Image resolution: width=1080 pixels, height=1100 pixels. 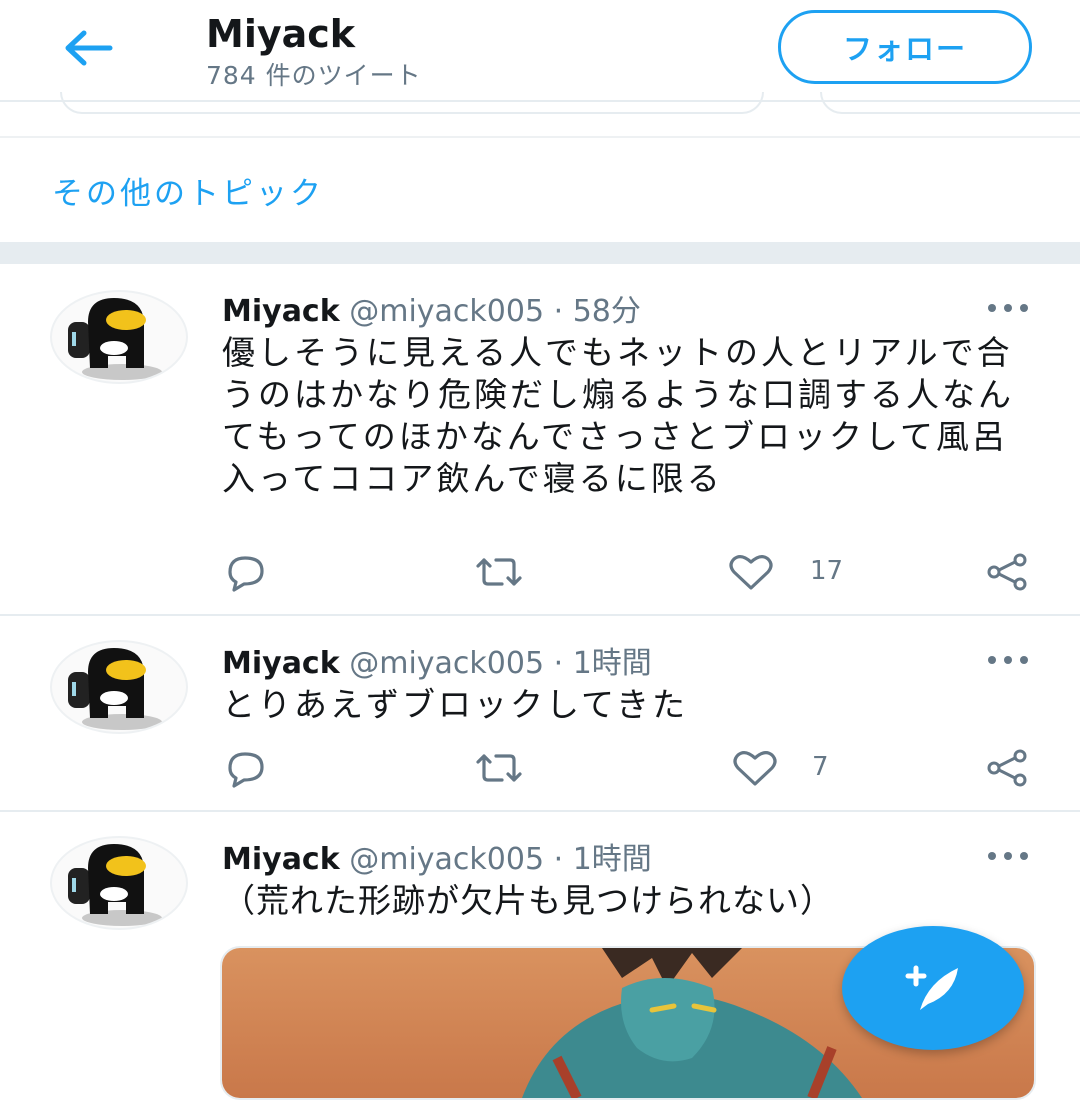 I want to click on like-count: 7, so click(x=820, y=767).